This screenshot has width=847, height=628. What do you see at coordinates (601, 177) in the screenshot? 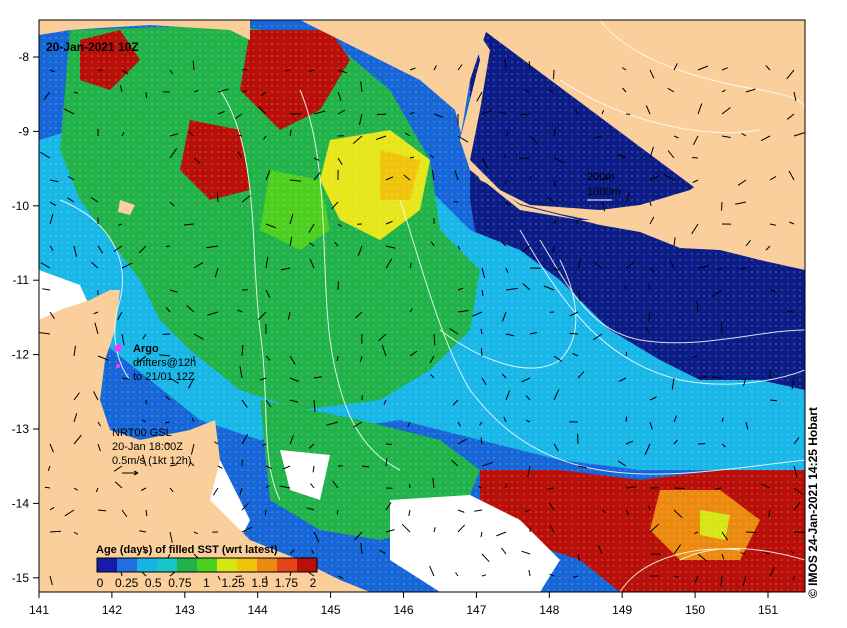
I see `contour-label-200m: 200m` at bounding box center [601, 177].